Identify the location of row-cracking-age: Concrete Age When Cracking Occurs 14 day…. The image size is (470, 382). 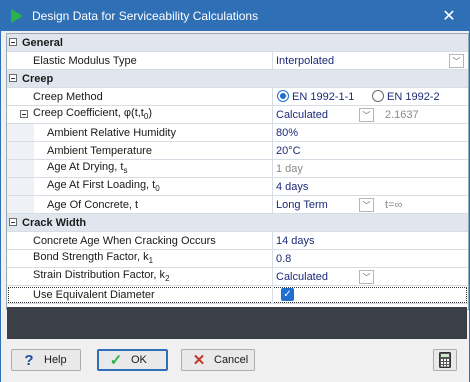
(237, 241).